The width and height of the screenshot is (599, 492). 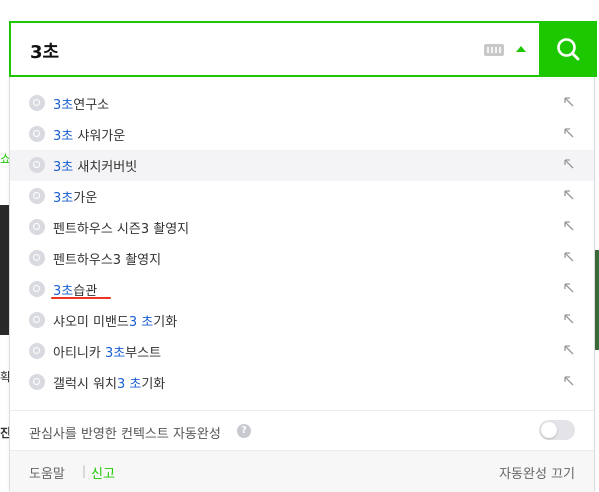 I want to click on suggestion-item: 3초 새치커버빗, so click(x=302, y=165).